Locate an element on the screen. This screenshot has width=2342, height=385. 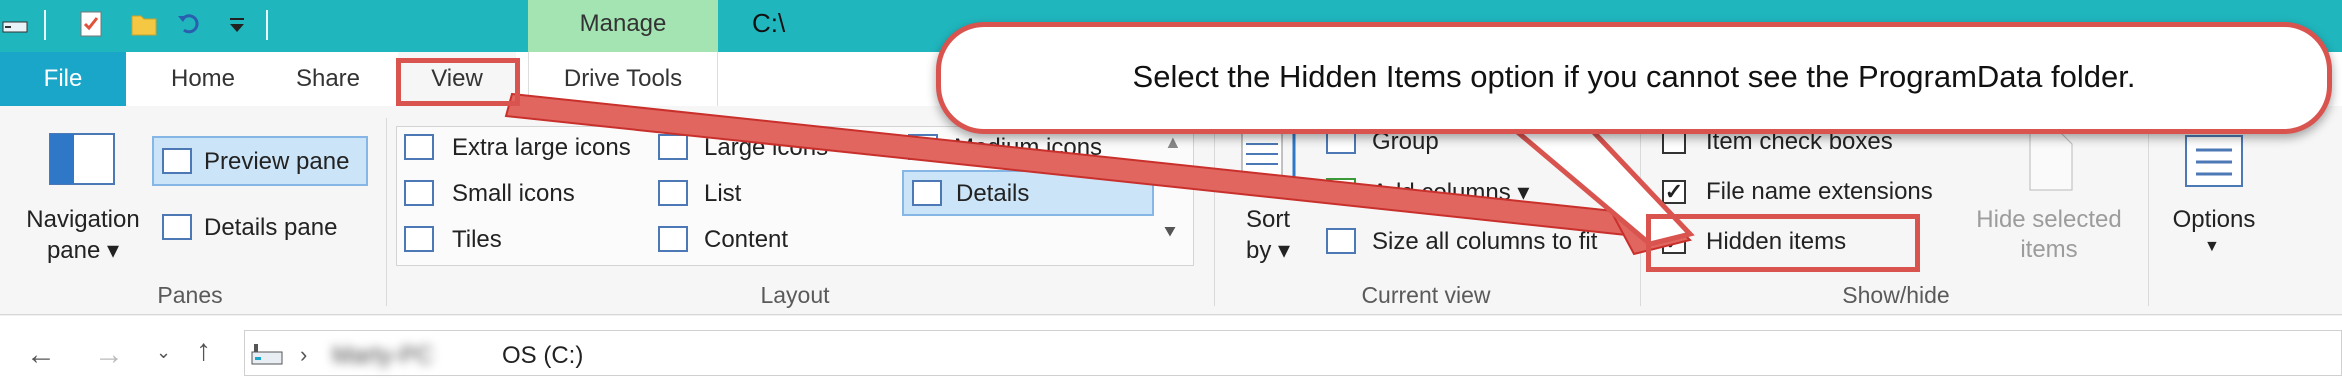
view-tab-highlight is located at coordinates (458, 82).